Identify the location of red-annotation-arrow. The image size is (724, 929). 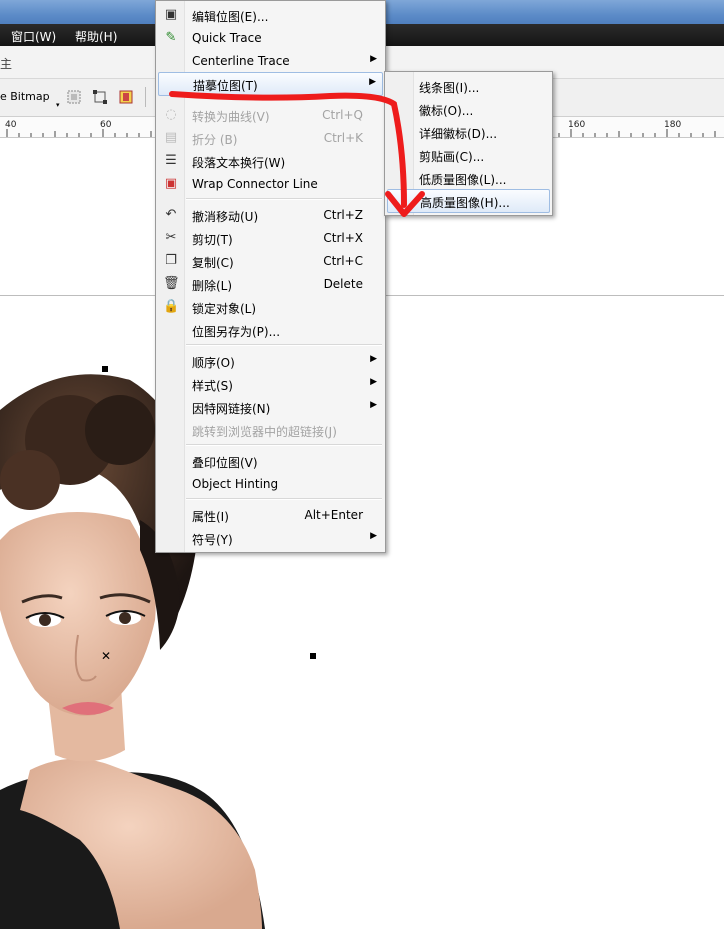
(297, 154).